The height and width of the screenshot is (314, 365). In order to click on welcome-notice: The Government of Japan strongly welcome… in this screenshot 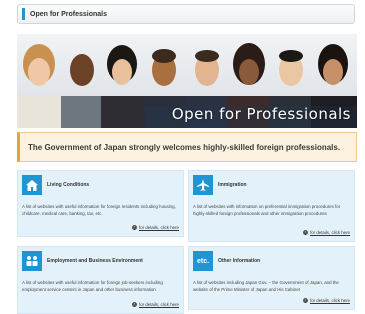, I will do `click(187, 147)`.